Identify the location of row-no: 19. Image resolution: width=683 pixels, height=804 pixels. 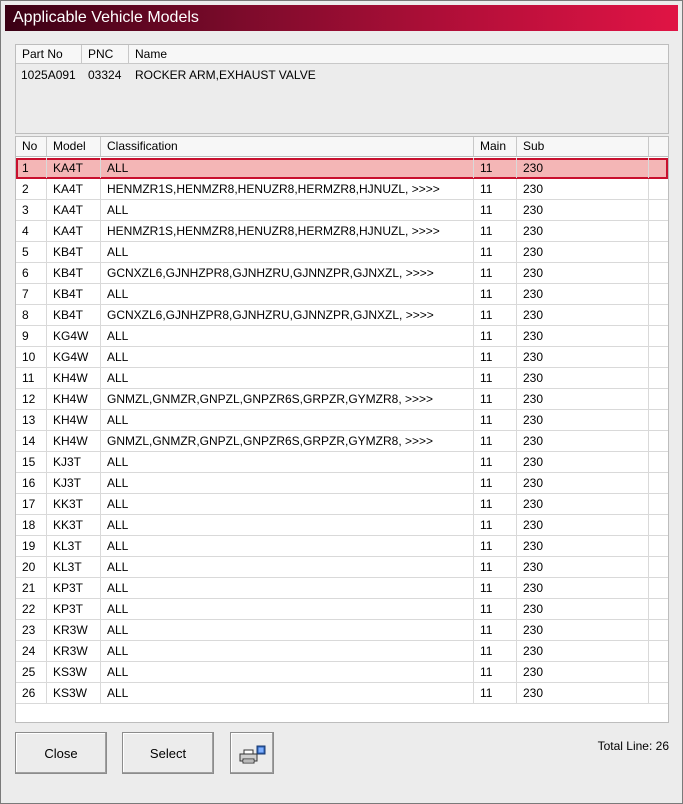
(31, 546).